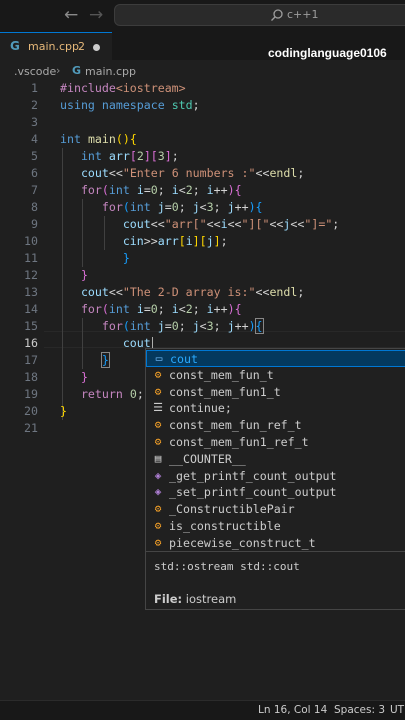  What do you see at coordinates (31, 360) in the screenshot?
I see `line-number: 17` at bounding box center [31, 360].